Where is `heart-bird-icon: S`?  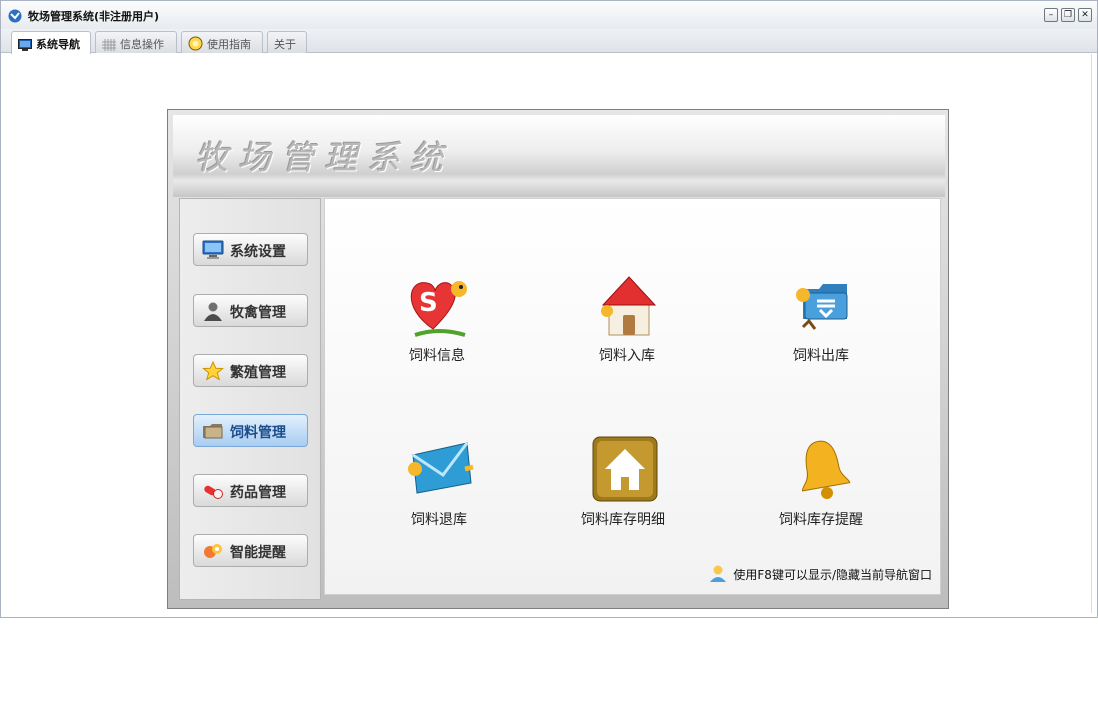
heart-bird-icon: S is located at coordinates (438, 309).